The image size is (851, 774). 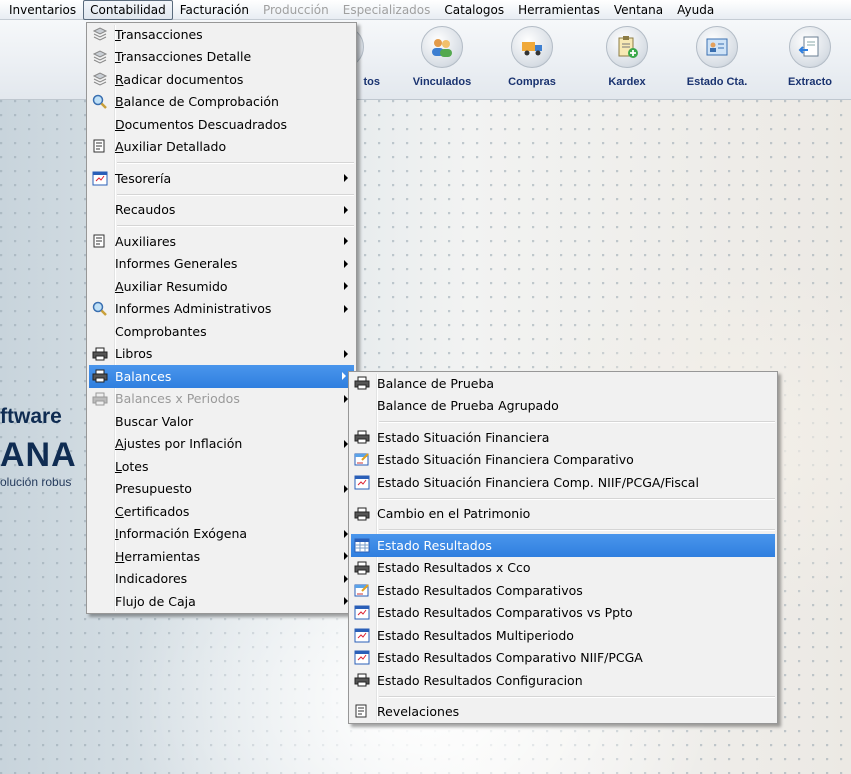 What do you see at coordinates (563, 712) in the screenshot?
I see `submenu-item-revelaciones: Revelaciones` at bounding box center [563, 712].